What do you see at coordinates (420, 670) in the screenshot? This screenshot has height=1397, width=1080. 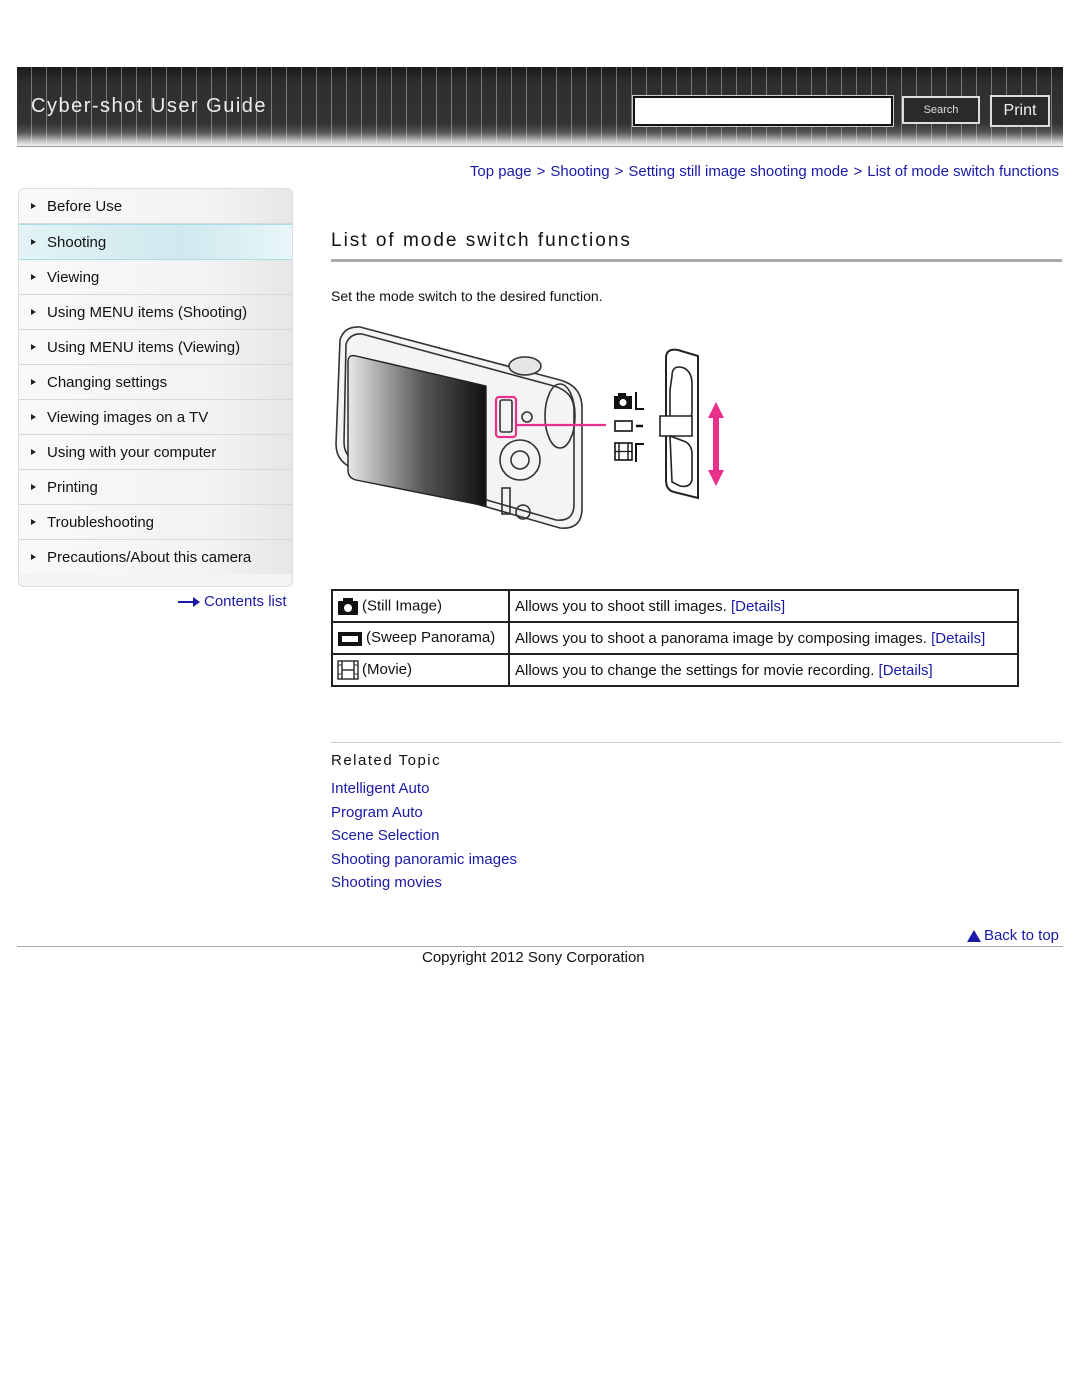 I see `mode-name-cell: (Movie)` at bounding box center [420, 670].